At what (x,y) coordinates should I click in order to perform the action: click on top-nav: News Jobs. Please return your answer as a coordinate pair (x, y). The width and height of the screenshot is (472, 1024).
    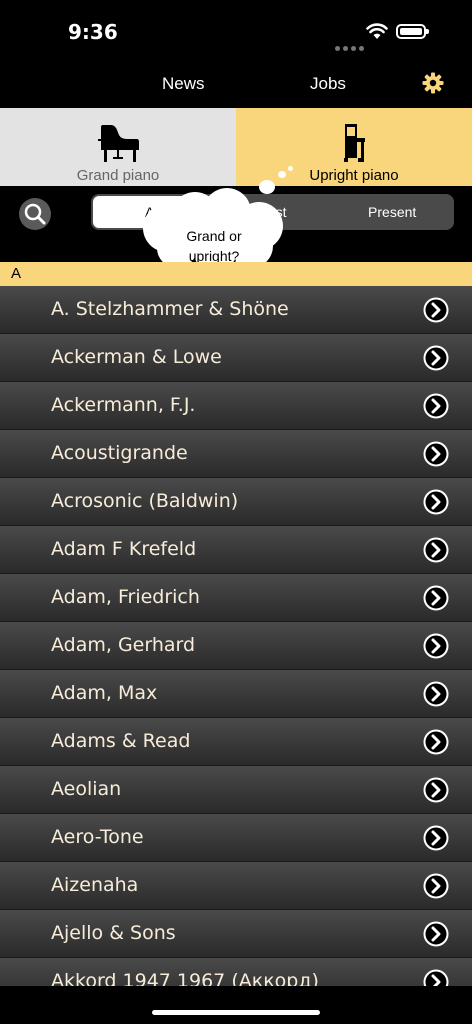
    Looking at the image, I should click on (236, 84).